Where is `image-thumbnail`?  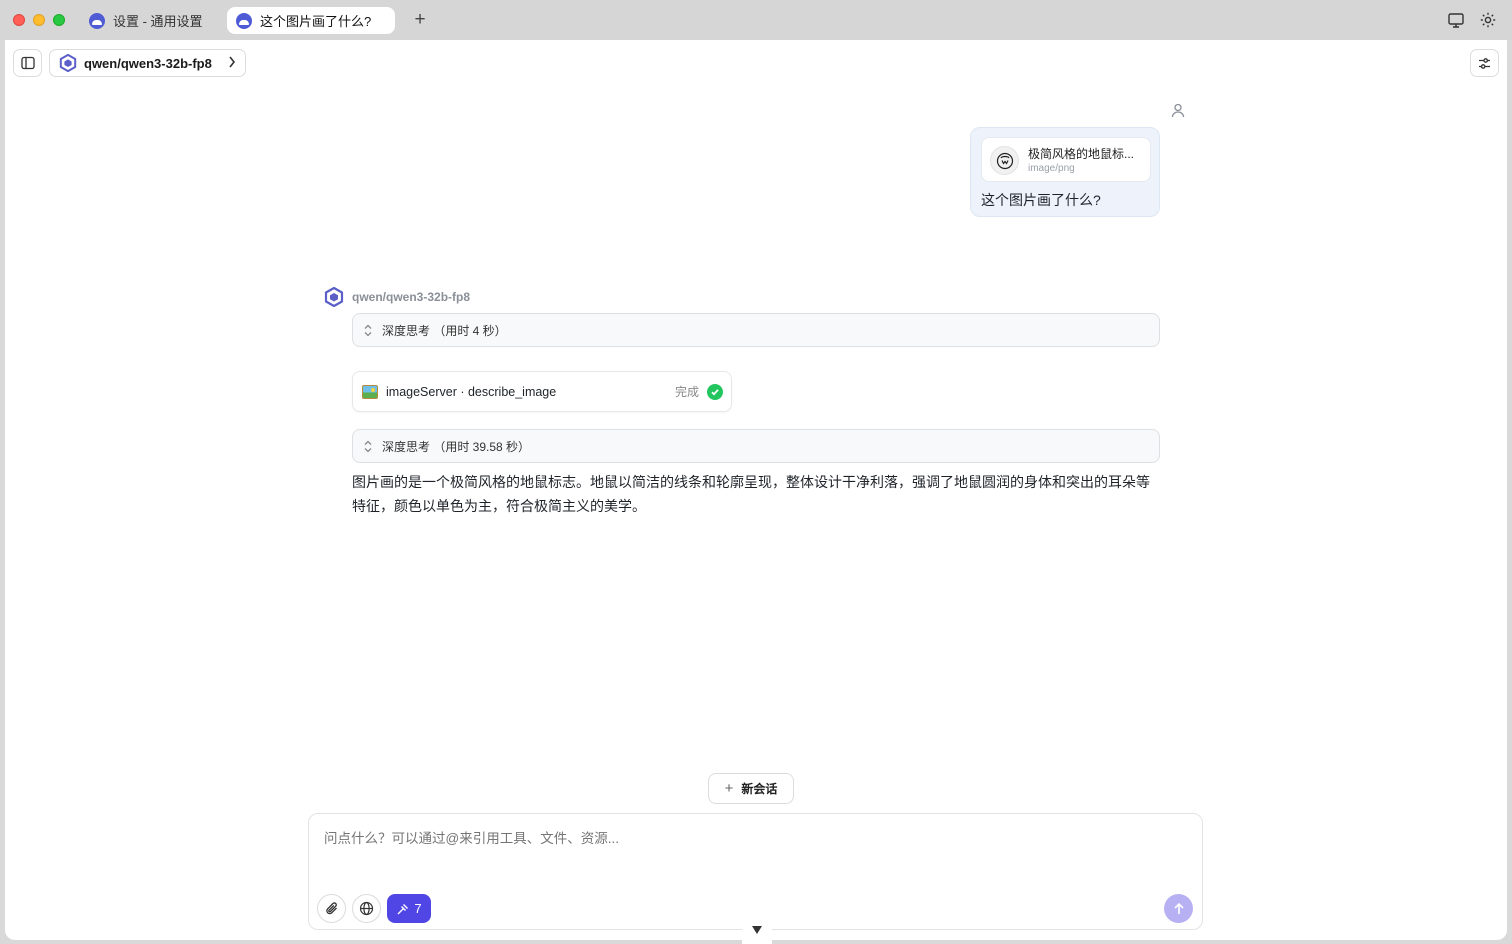 image-thumbnail is located at coordinates (1004, 160).